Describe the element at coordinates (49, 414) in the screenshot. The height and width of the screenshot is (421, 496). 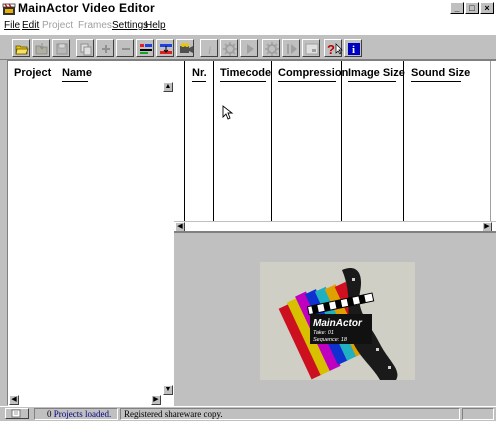
I see `projects-count: 0` at that location.